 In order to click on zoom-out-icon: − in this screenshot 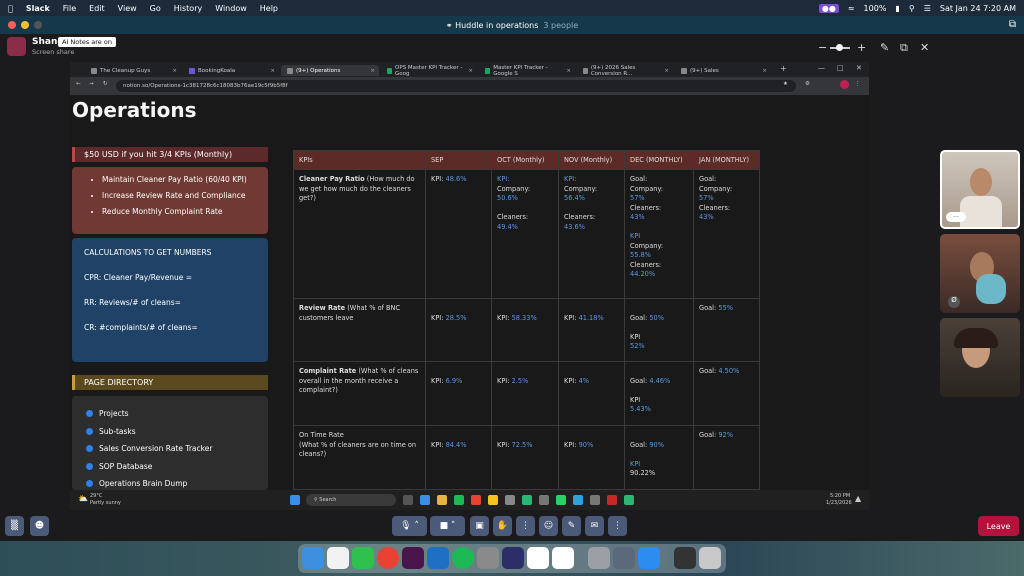, I will do `click(822, 47)`.